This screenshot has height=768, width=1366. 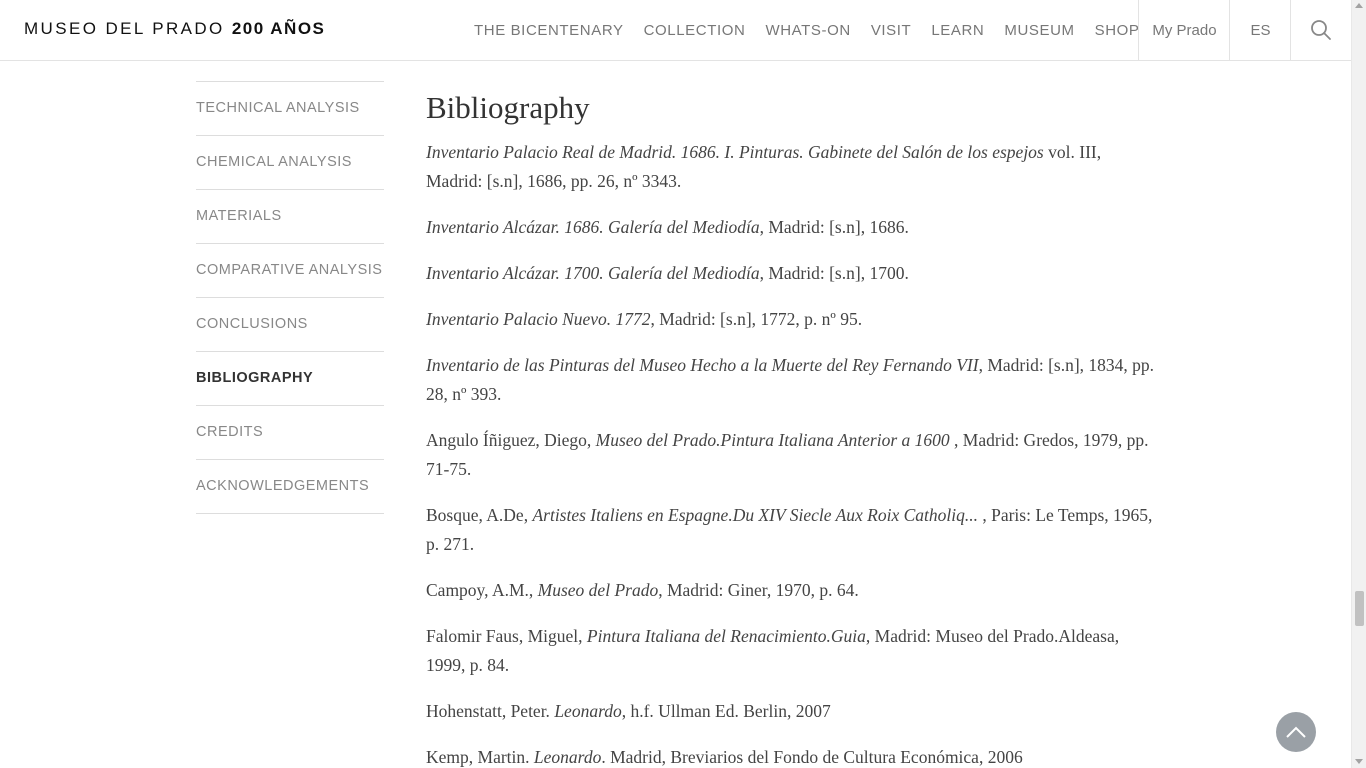 What do you see at coordinates (290, 325) in the screenshot?
I see `sidebar-item-conclusions: CONCLUSIONS` at bounding box center [290, 325].